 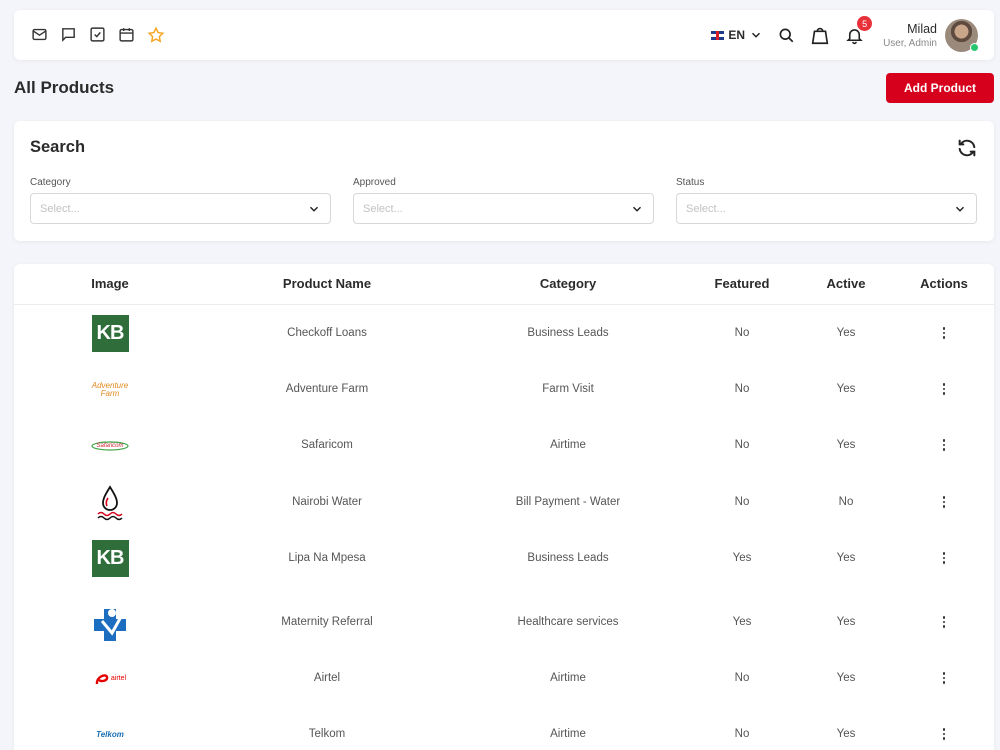 I want to click on medical-cross-logo, so click(x=110, y=622).